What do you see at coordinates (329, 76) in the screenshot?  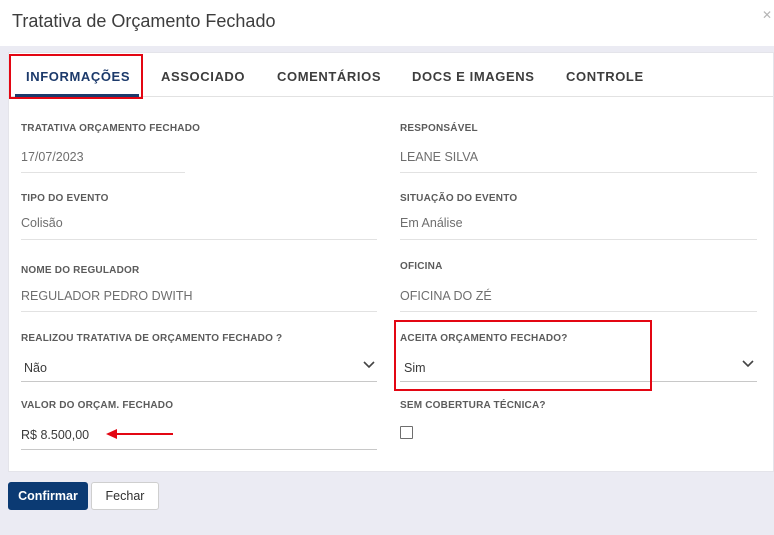 I see `tab-comentarios: COMENTÁRIOS` at bounding box center [329, 76].